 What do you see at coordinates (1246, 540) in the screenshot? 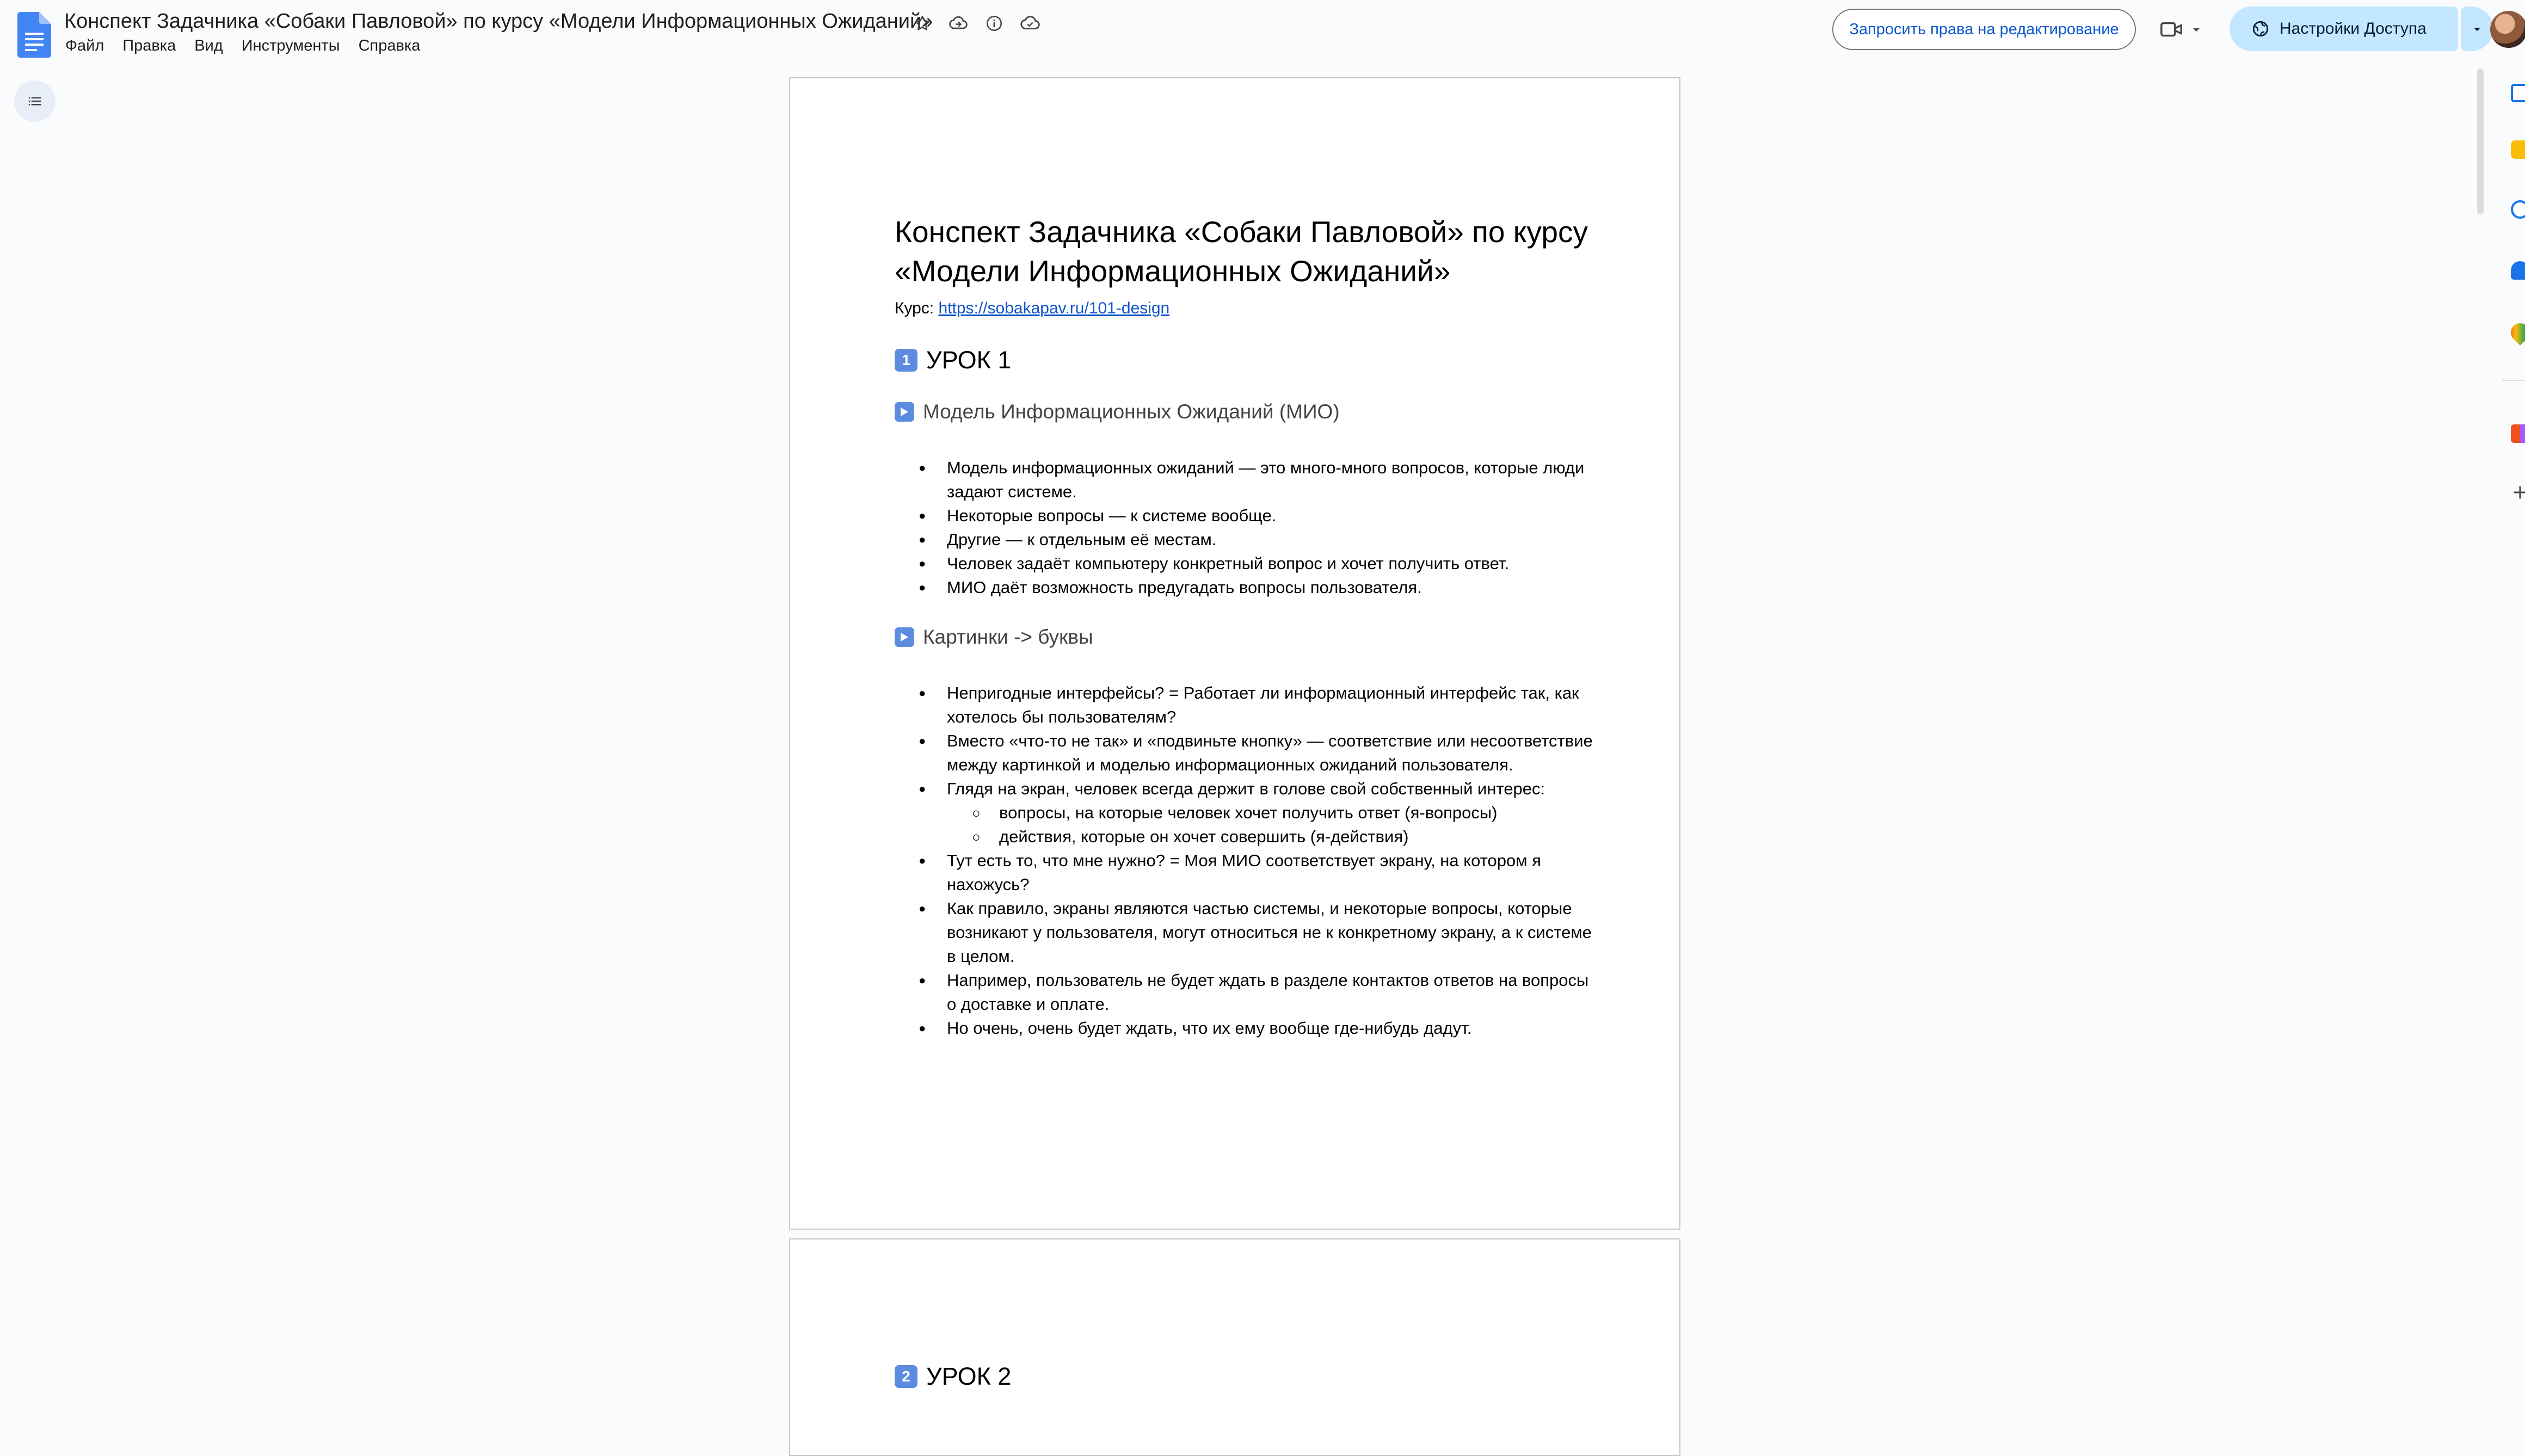
I see `list-item: Другие — к отдельным её местам.` at bounding box center [1246, 540].